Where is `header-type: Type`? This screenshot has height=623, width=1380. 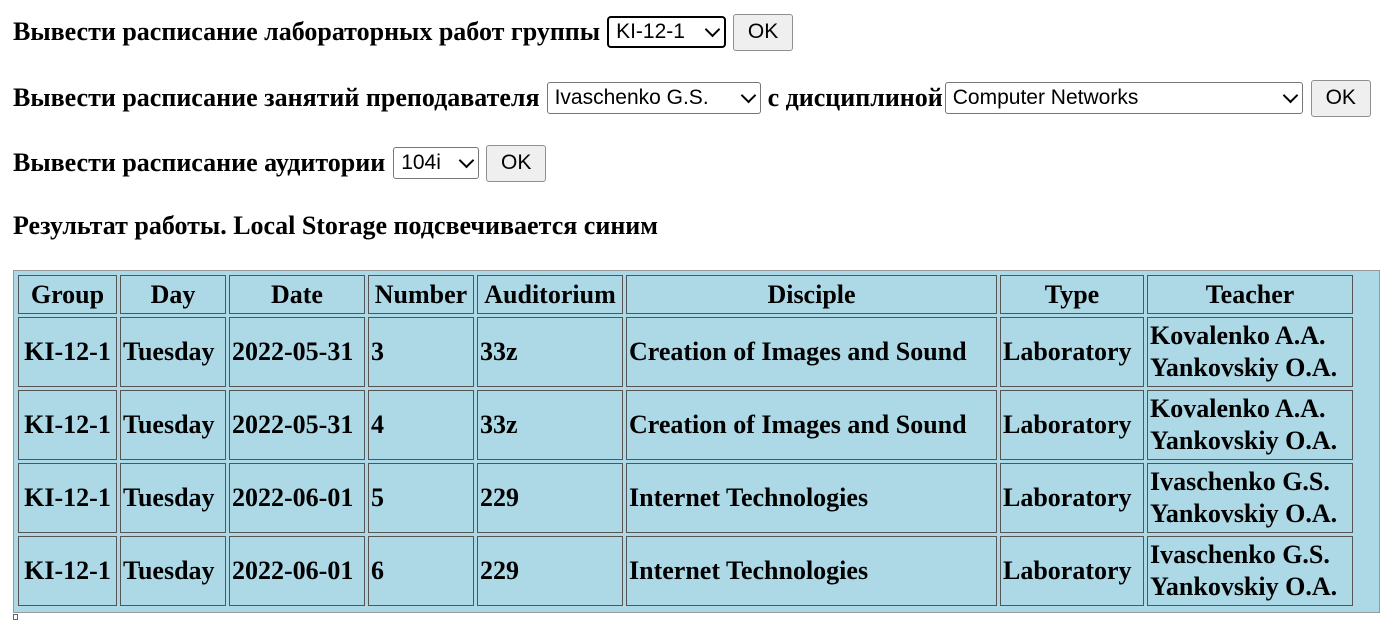
header-type: Type is located at coordinates (1072, 294).